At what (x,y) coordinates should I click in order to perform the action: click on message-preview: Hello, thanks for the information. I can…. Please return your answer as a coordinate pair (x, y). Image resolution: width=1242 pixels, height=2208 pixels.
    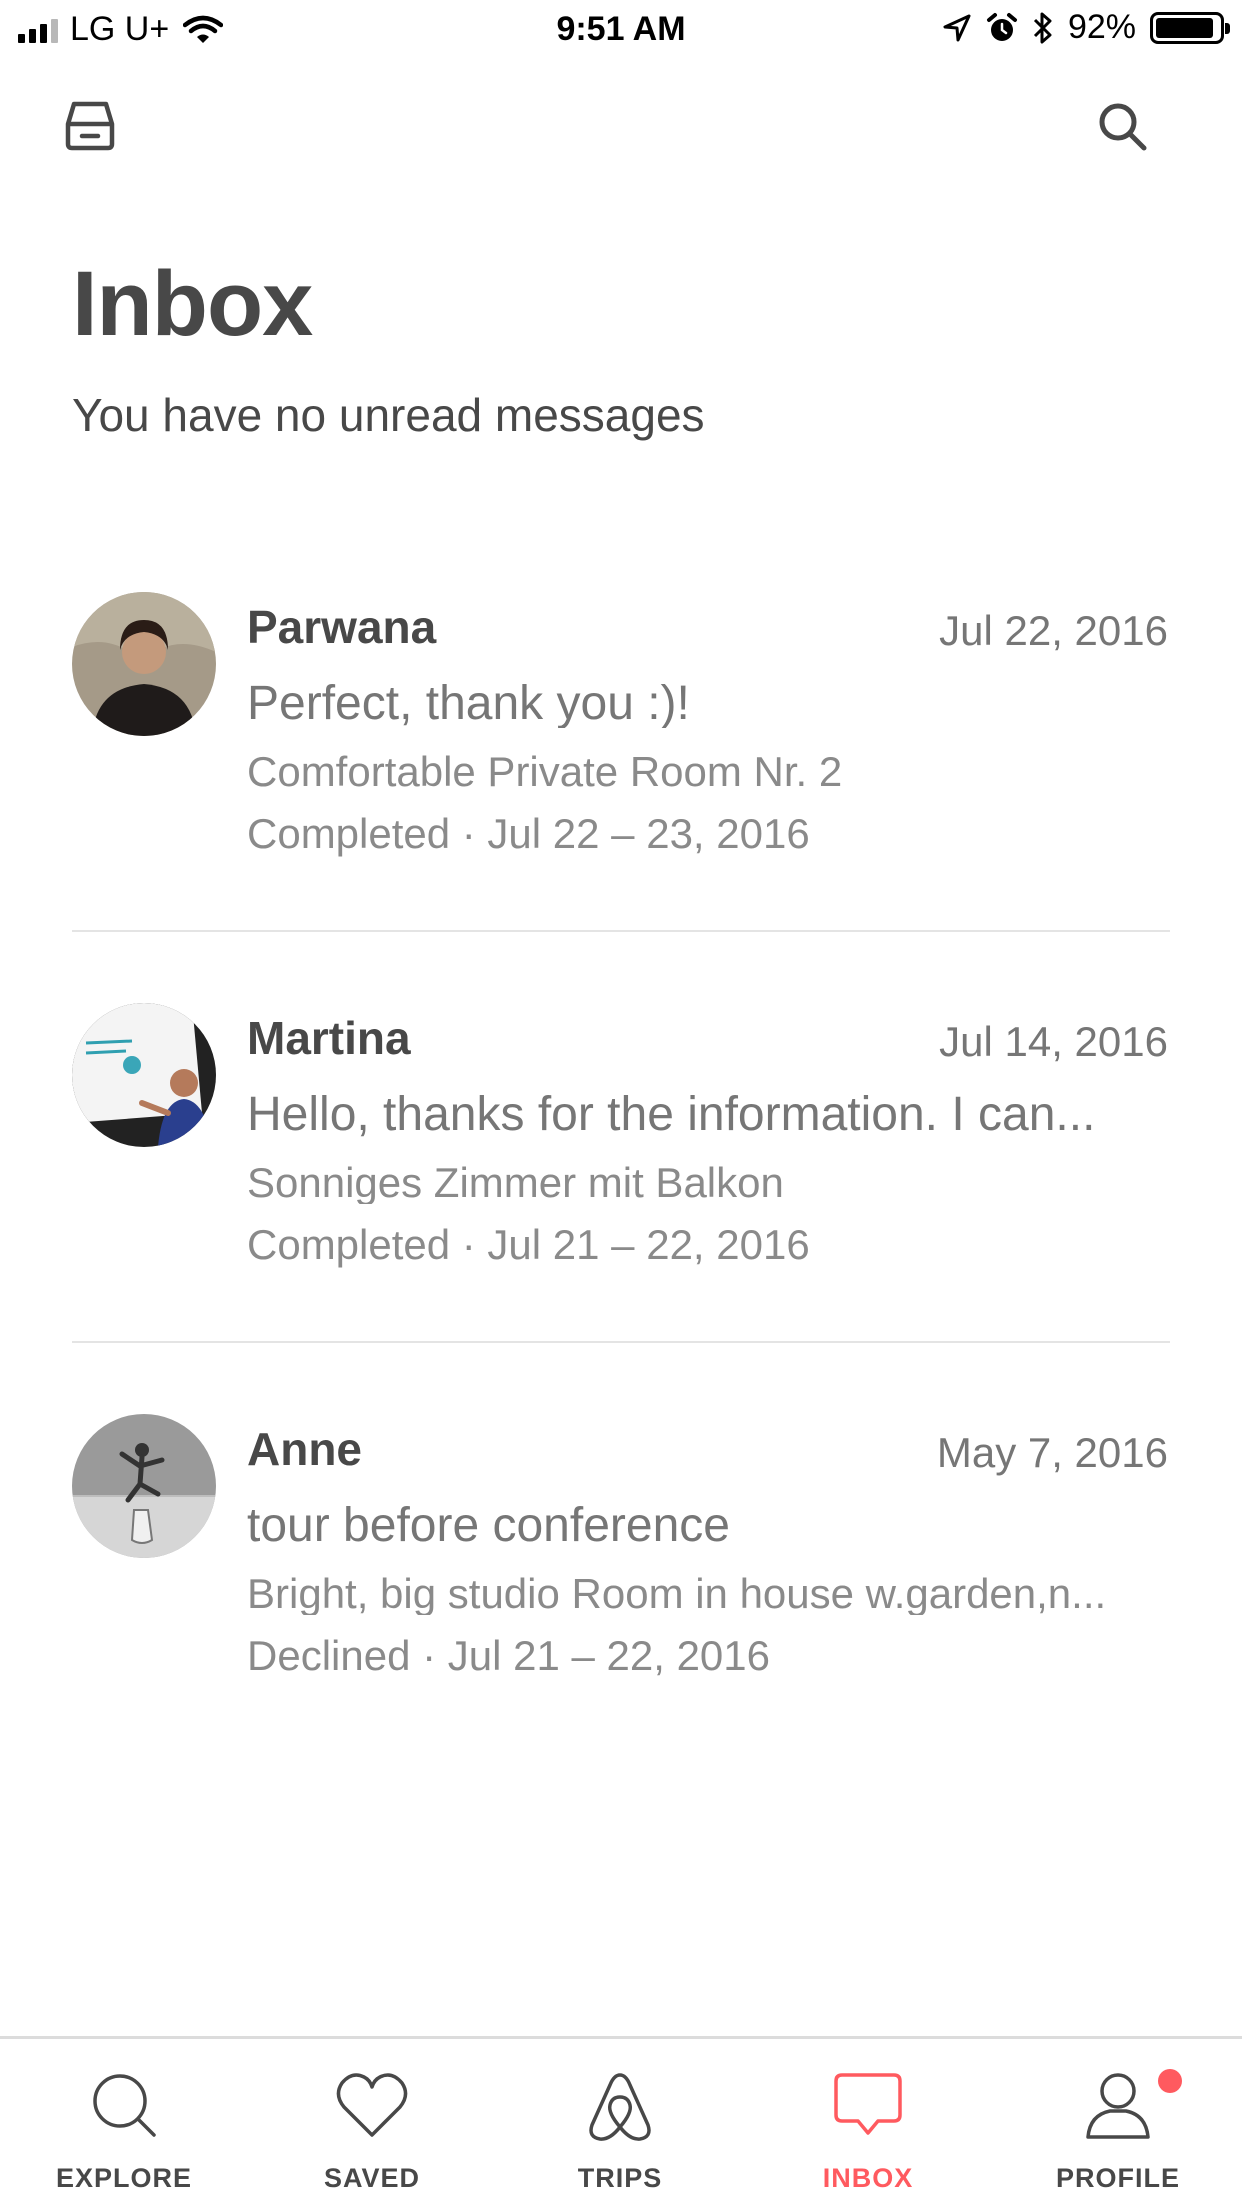
    Looking at the image, I should click on (671, 1115).